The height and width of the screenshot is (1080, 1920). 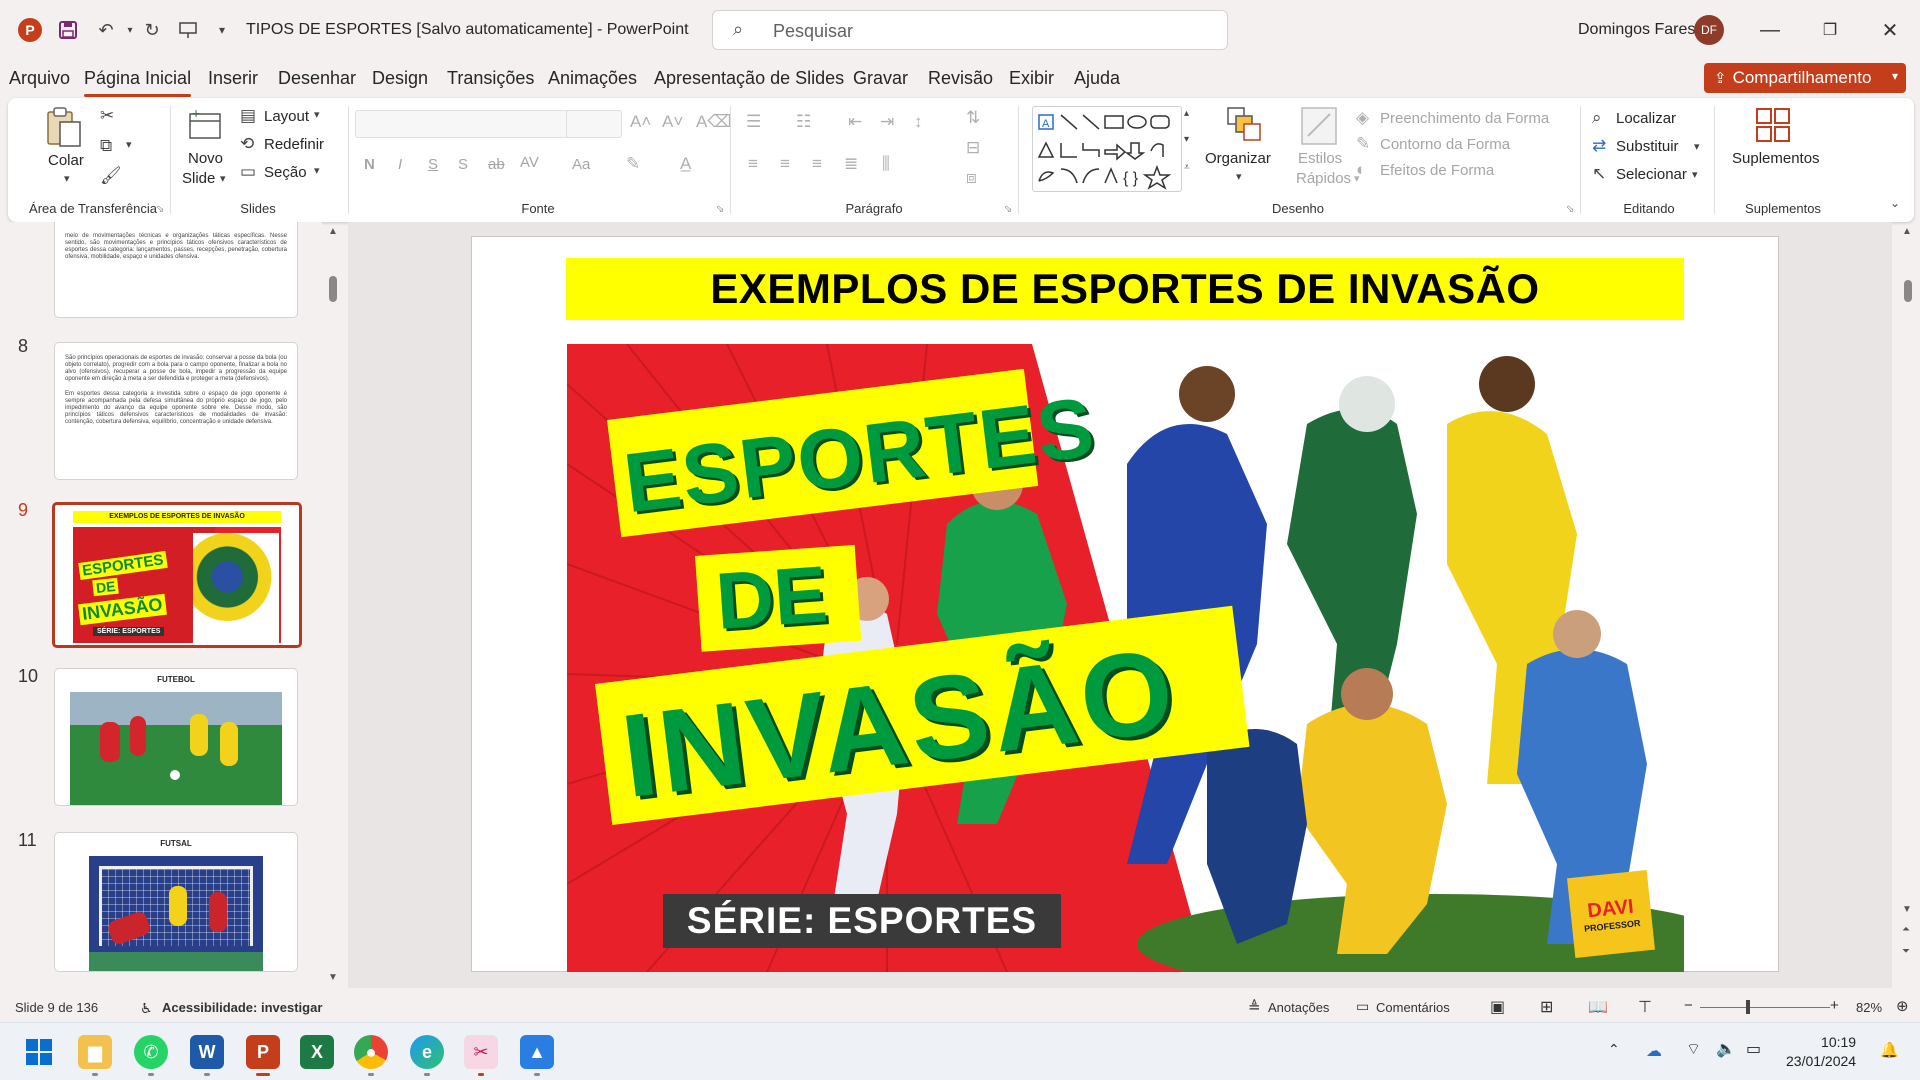 What do you see at coordinates (1186, 139) in the screenshot?
I see `gallery-down-icon: ▾` at bounding box center [1186, 139].